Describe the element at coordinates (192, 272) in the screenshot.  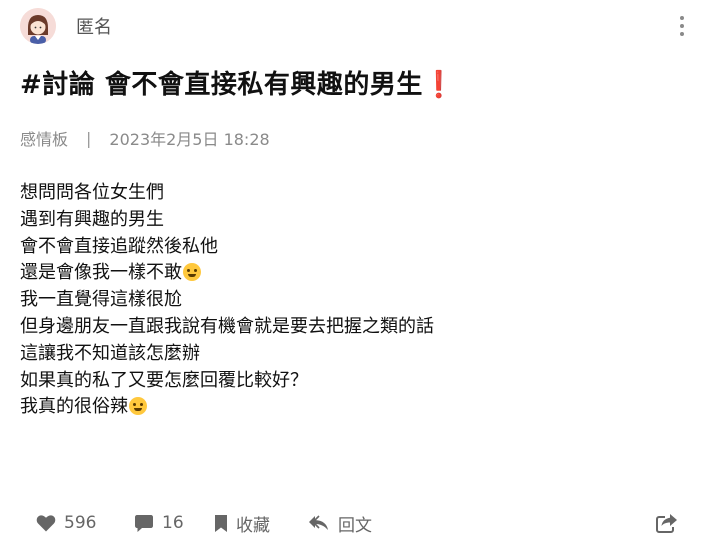
I see `teary-smile-emoji` at that location.